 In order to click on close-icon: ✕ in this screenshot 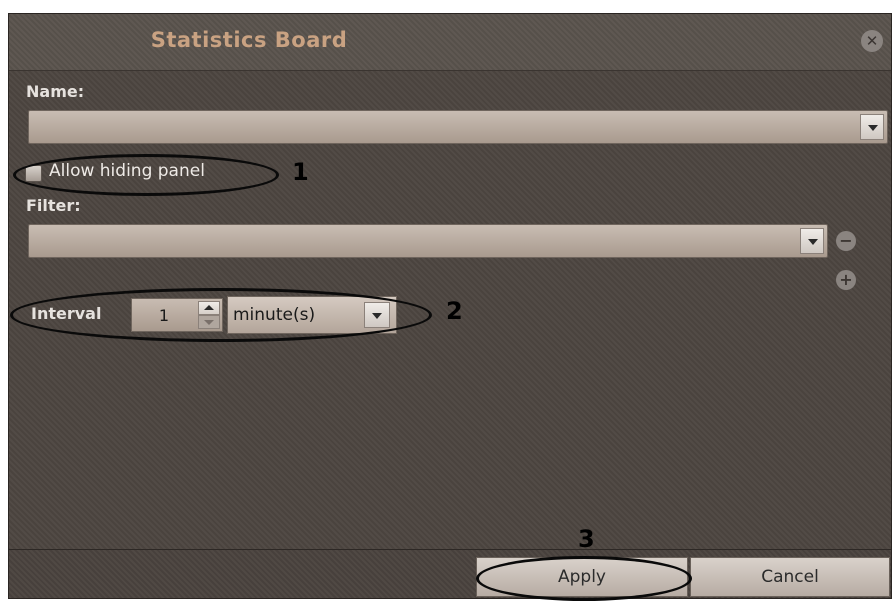, I will do `click(872, 41)`.